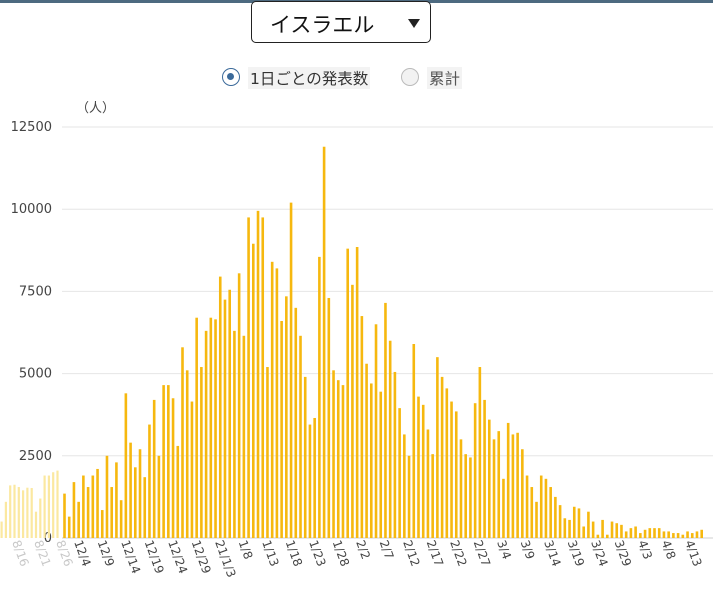 Image resolution: width=713 pixels, height=591 pixels. What do you see at coordinates (552, 553) in the screenshot?
I see `x-tick-label: 3/14` at bounding box center [552, 553].